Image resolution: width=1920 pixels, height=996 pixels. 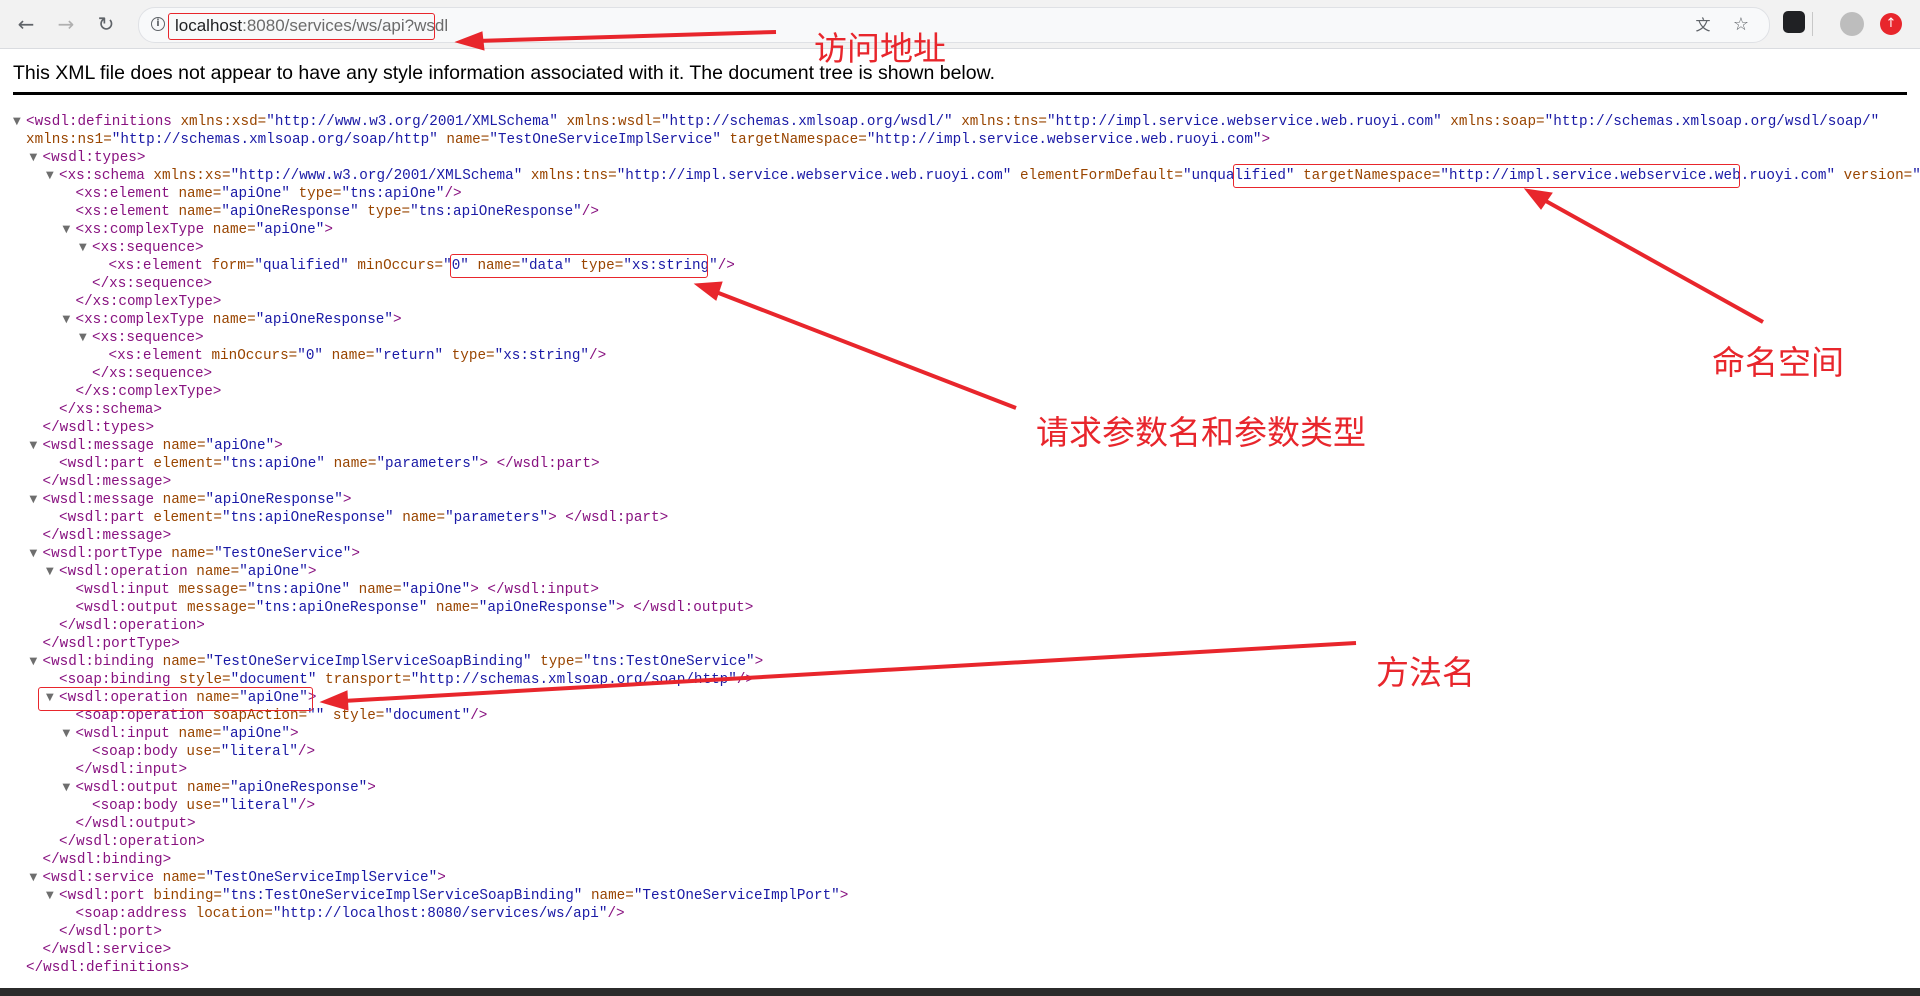 I want to click on annotation-method-name: 方法名, so click(x=1425, y=672).